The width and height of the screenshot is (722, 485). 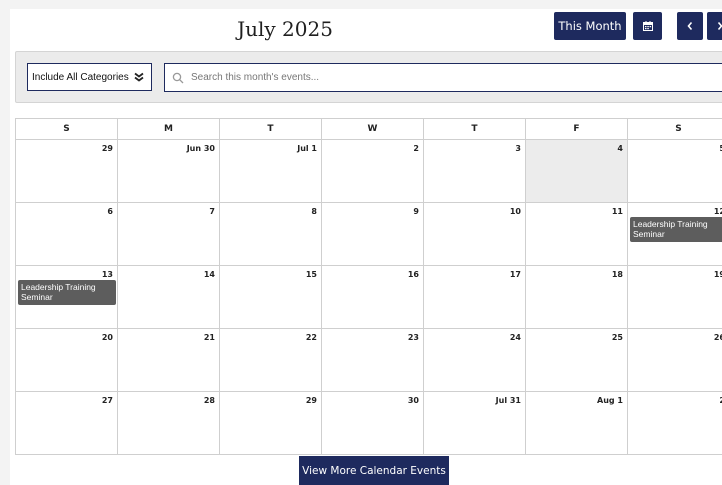 What do you see at coordinates (169, 129) in the screenshot?
I see `weekday-mon: M` at bounding box center [169, 129].